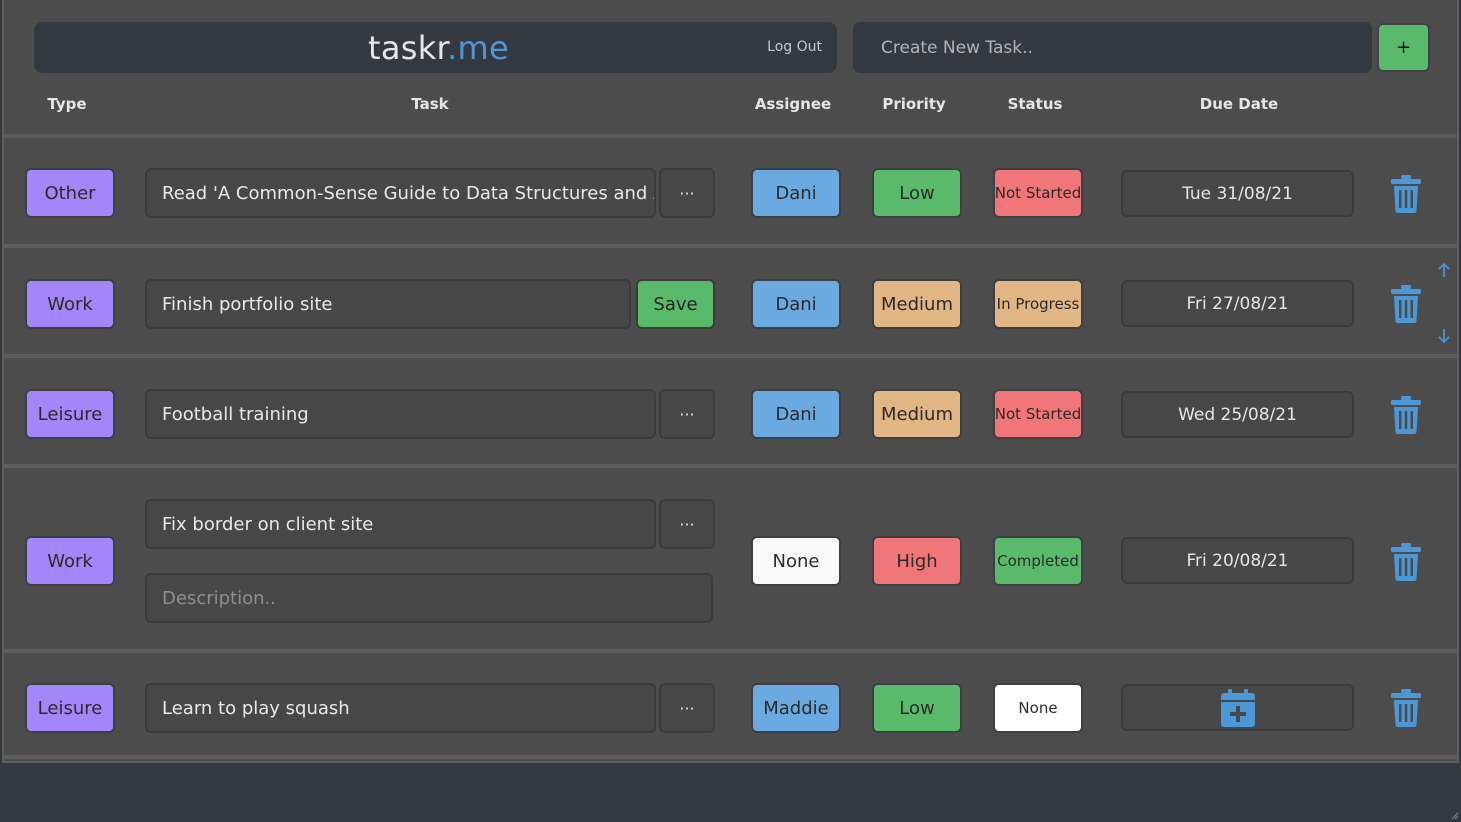 The width and height of the screenshot is (1461, 822). Describe the element at coordinates (1403, 47) in the screenshot. I see `add-task-button: +` at that location.